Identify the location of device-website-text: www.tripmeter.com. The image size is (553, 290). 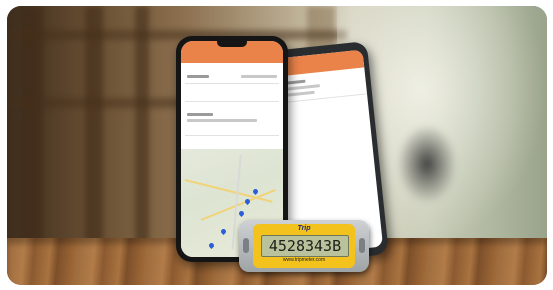
(304, 260).